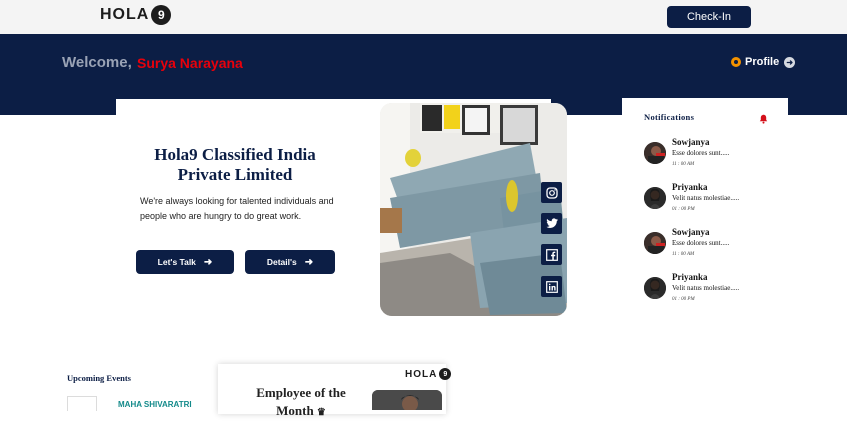 The width and height of the screenshot is (847, 422). What do you see at coordinates (736, 62) in the screenshot?
I see `profile-dot-icon` at bounding box center [736, 62].